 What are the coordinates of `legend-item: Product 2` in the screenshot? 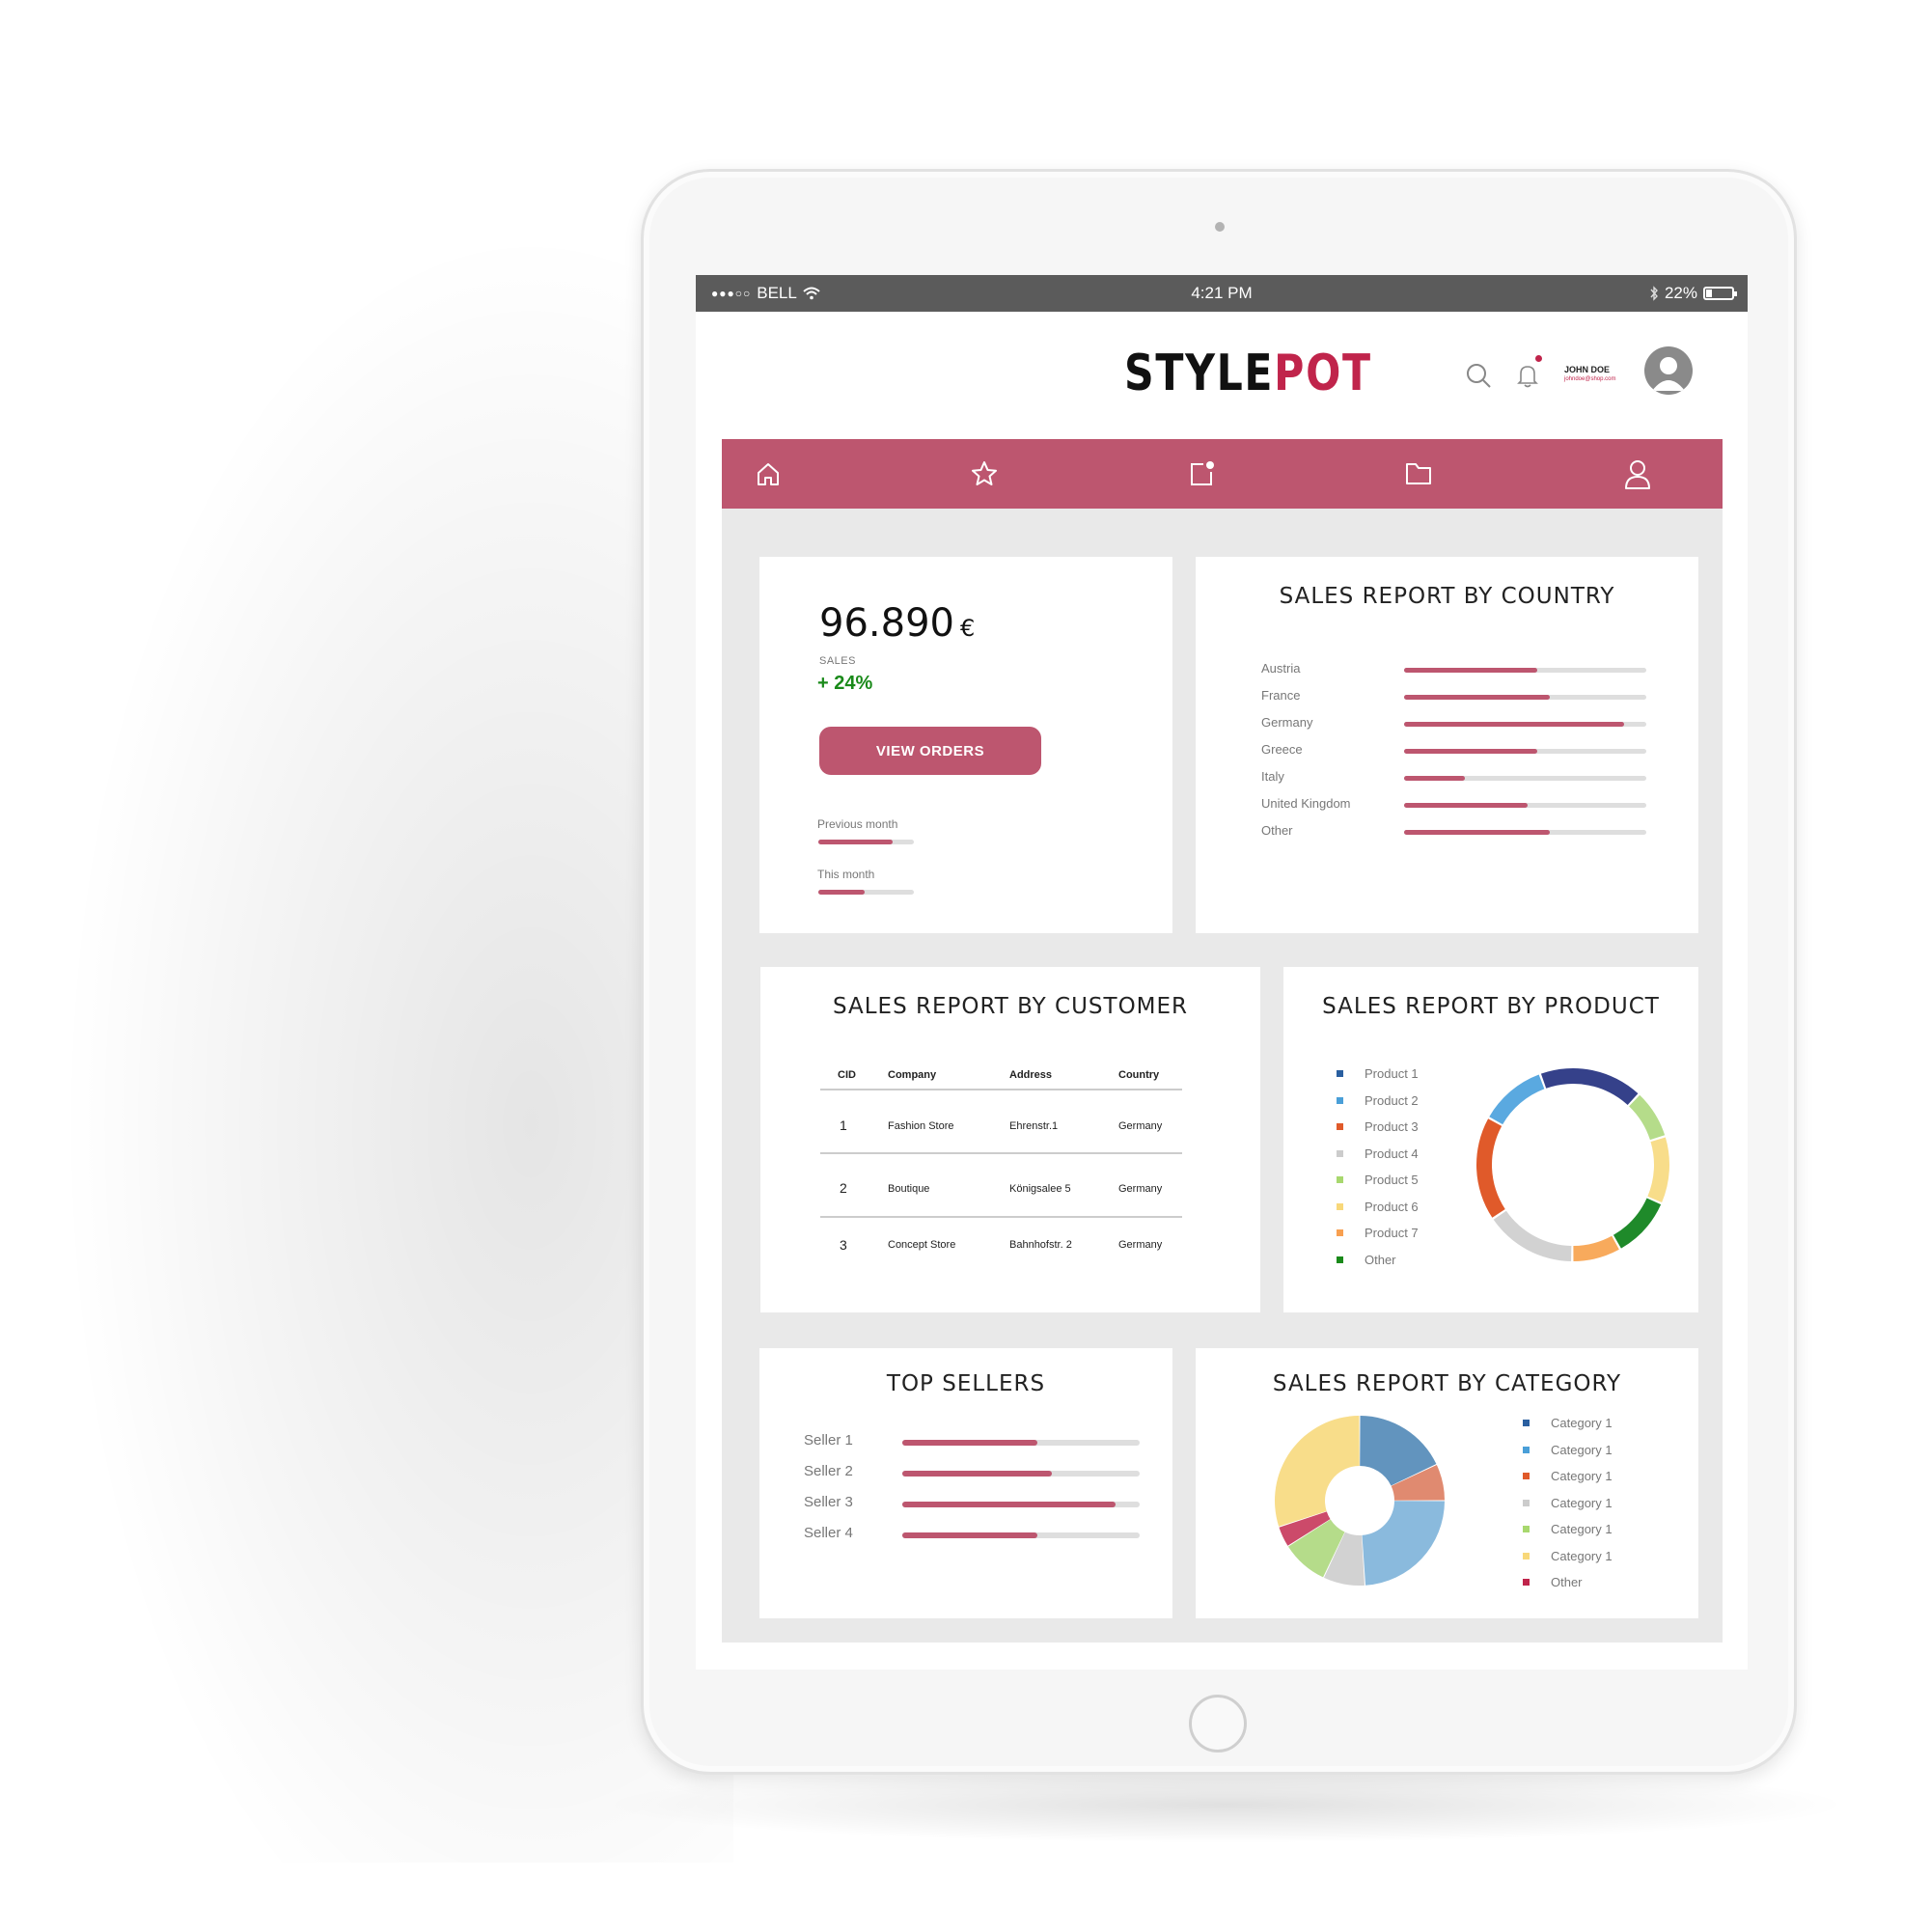 It's located at (1378, 1100).